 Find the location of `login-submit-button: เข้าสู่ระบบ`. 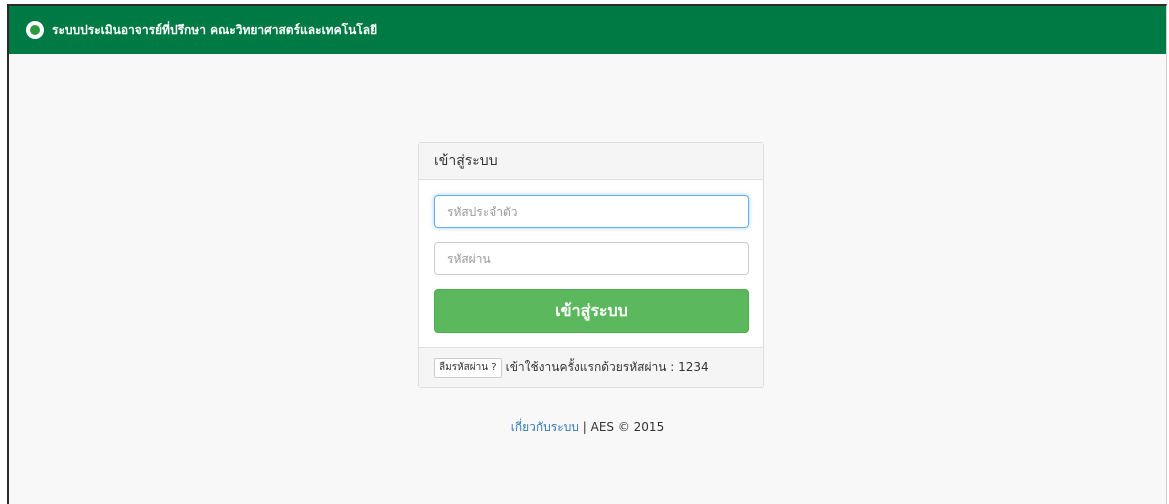

login-submit-button: เข้าสู่ระบบ is located at coordinates (591, 311).